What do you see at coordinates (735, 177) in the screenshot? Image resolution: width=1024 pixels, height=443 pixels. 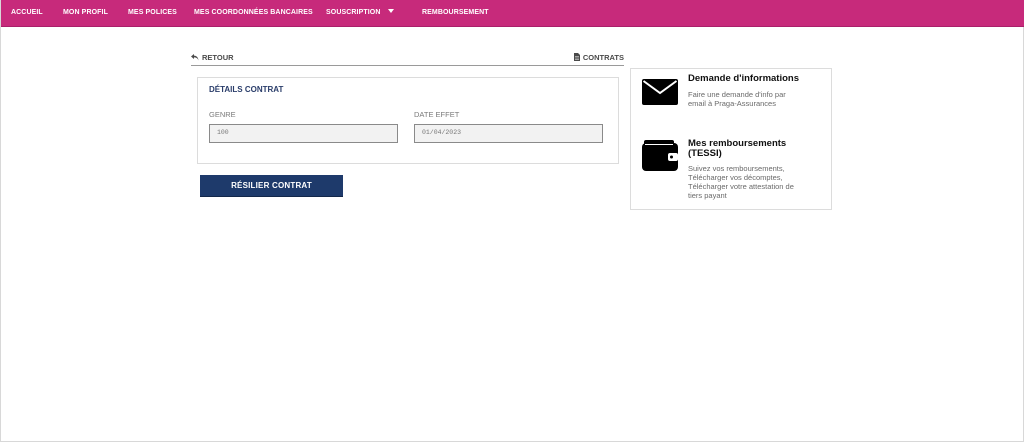 I see `reimbursements-desc-2: Télécharger vos décomptes,` at bounding box center [735, 177].